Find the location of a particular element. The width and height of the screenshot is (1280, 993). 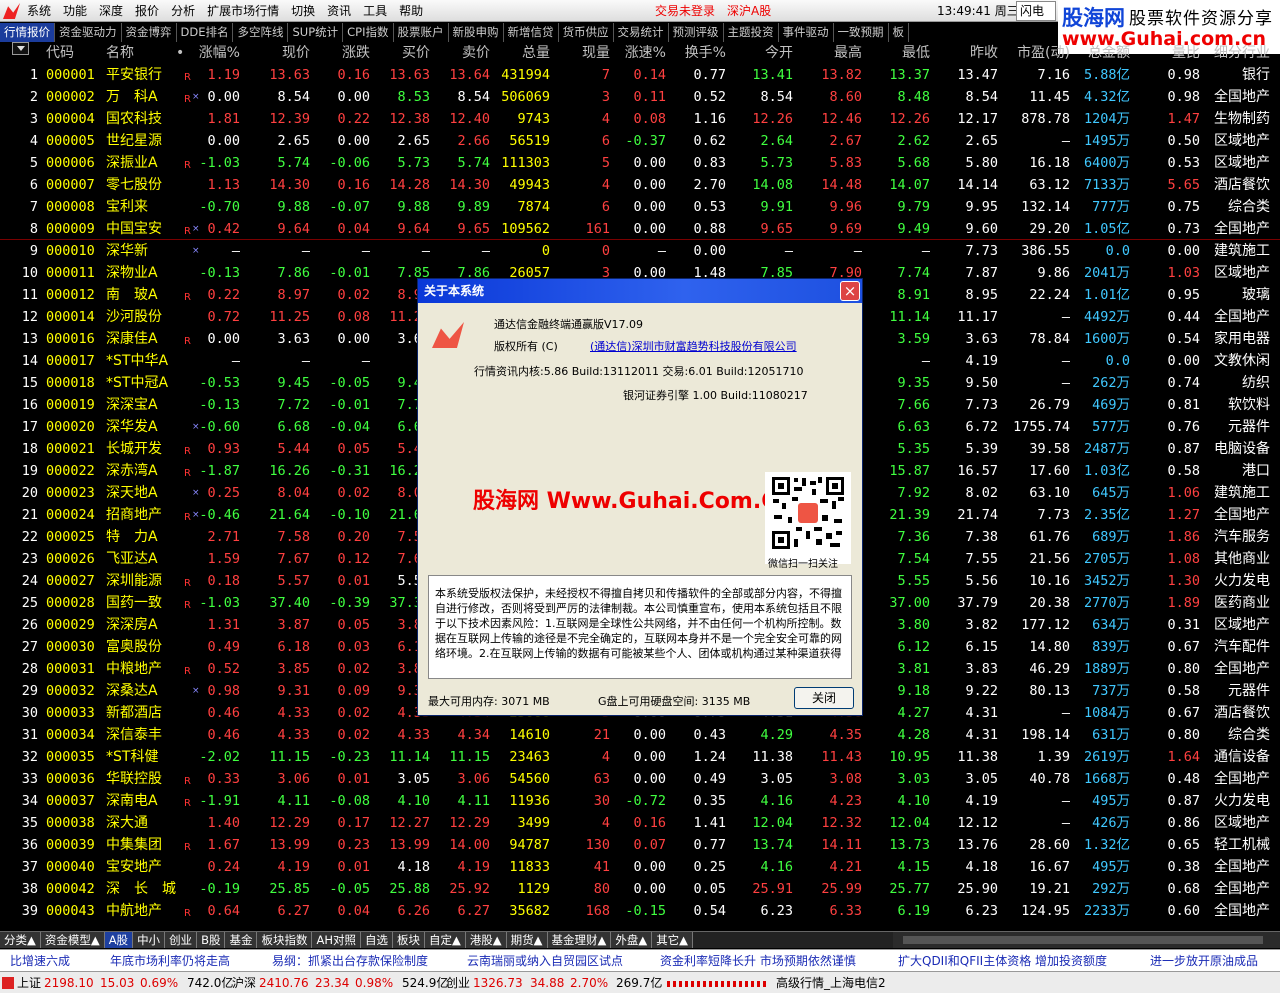

market-tab: 期货▲ is located at coordinates (527, 940).